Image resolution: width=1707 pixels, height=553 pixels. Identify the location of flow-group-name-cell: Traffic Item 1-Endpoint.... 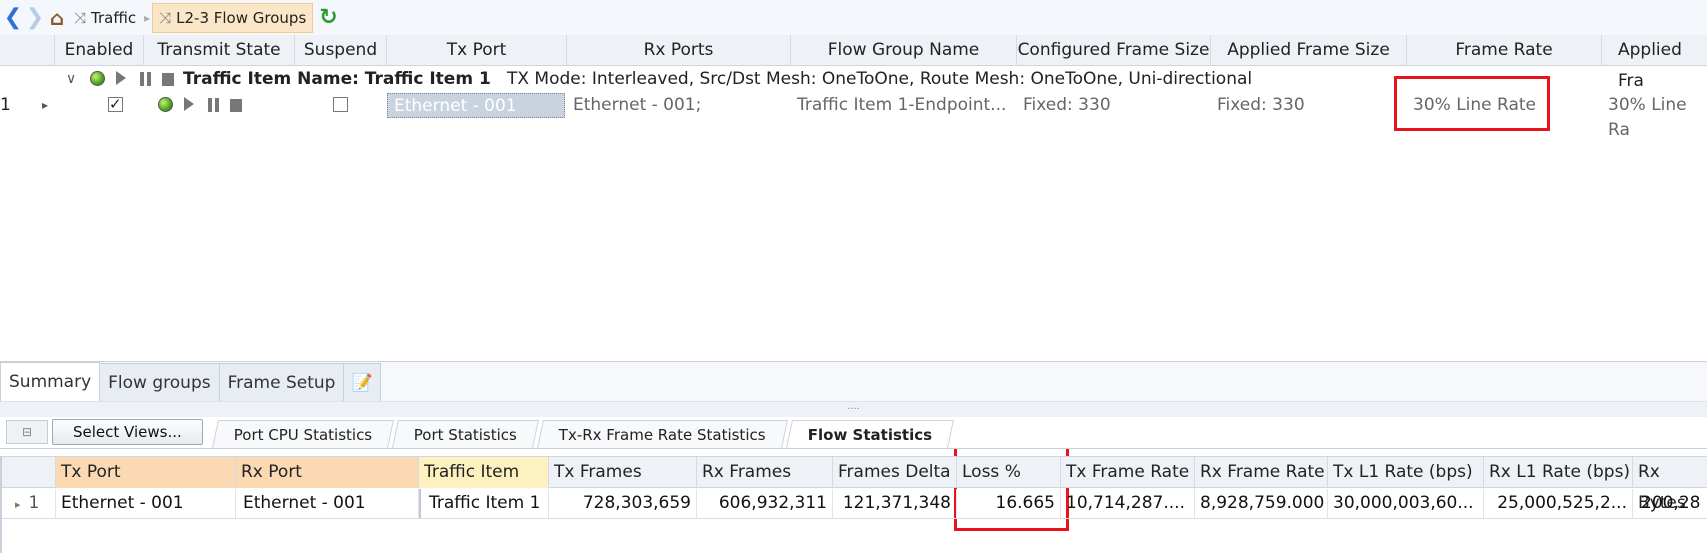
(904, 105).